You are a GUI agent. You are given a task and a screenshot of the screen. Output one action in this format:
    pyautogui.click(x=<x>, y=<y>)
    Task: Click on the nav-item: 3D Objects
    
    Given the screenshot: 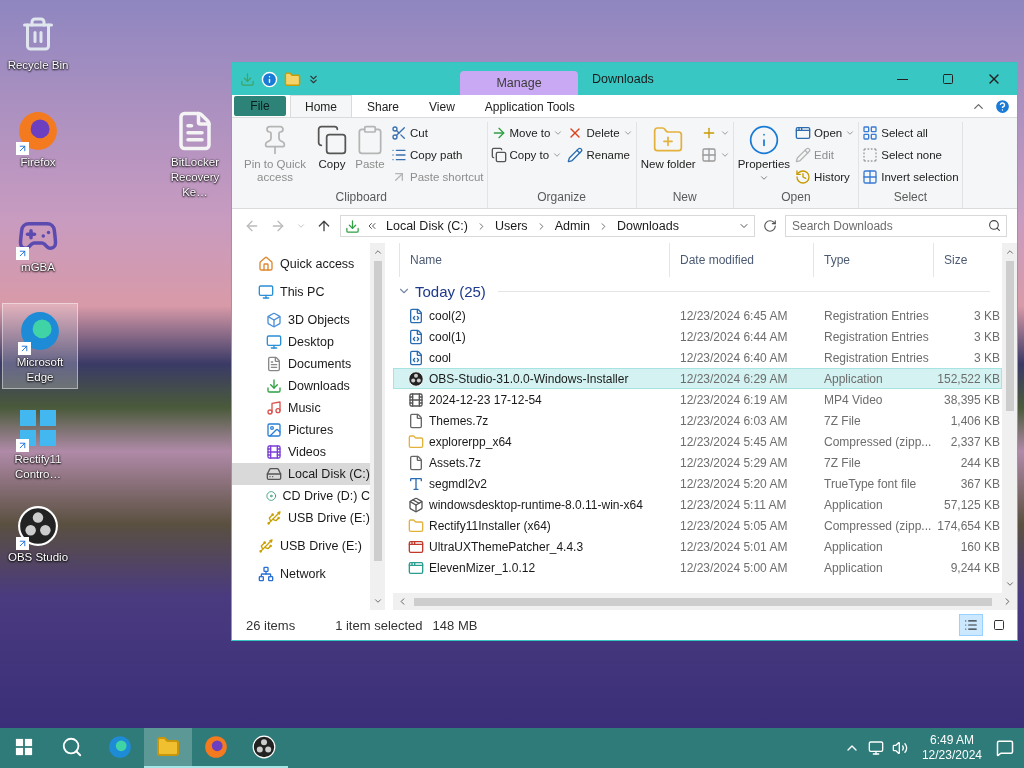 What is the action you would take?
    pyautogui.click(x=301, y=320)
    